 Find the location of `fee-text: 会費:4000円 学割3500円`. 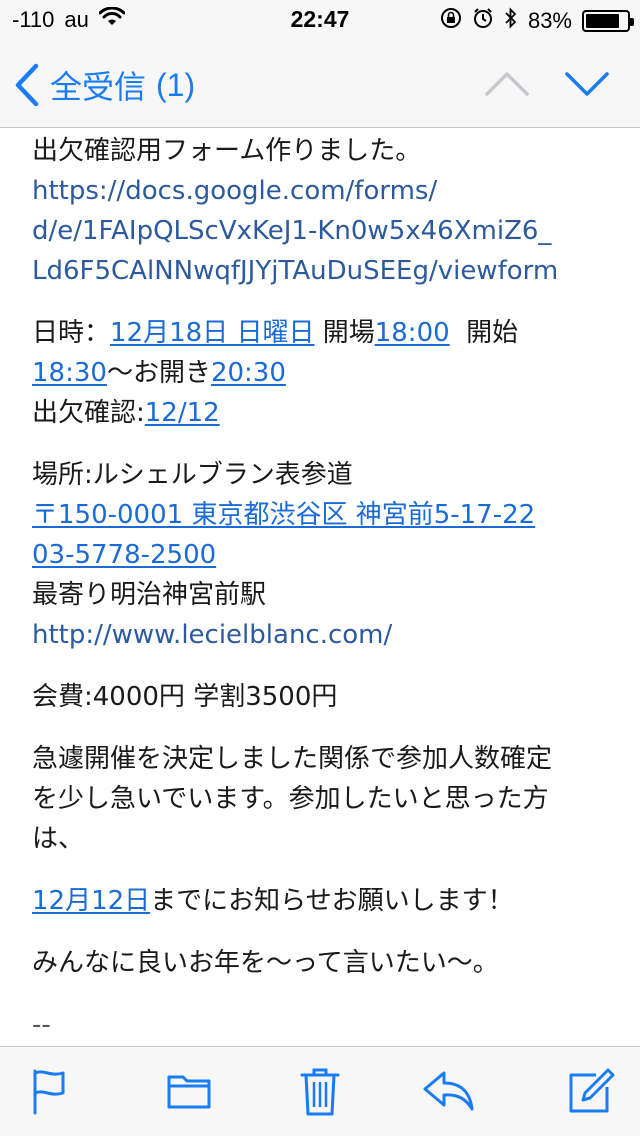

fee-text: 会費:4000円 学割3500円 is located at coordinates (185, 697).